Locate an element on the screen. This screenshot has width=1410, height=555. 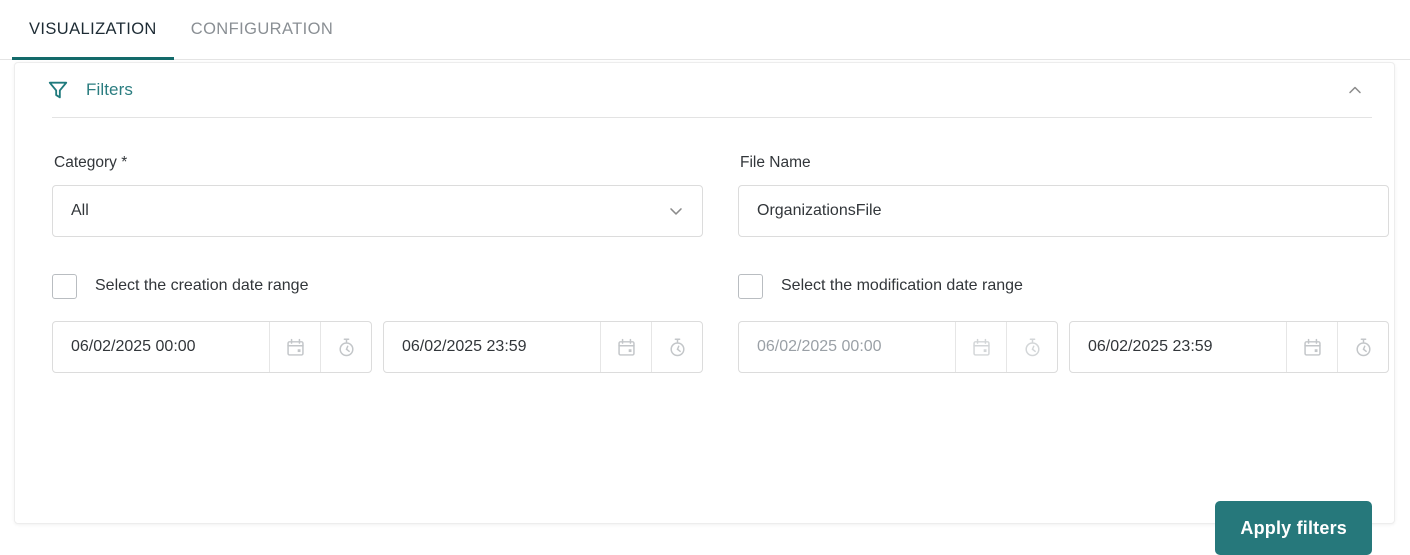
modification-date-range-label: Select the modification date range is located at coordinates (902, 285).